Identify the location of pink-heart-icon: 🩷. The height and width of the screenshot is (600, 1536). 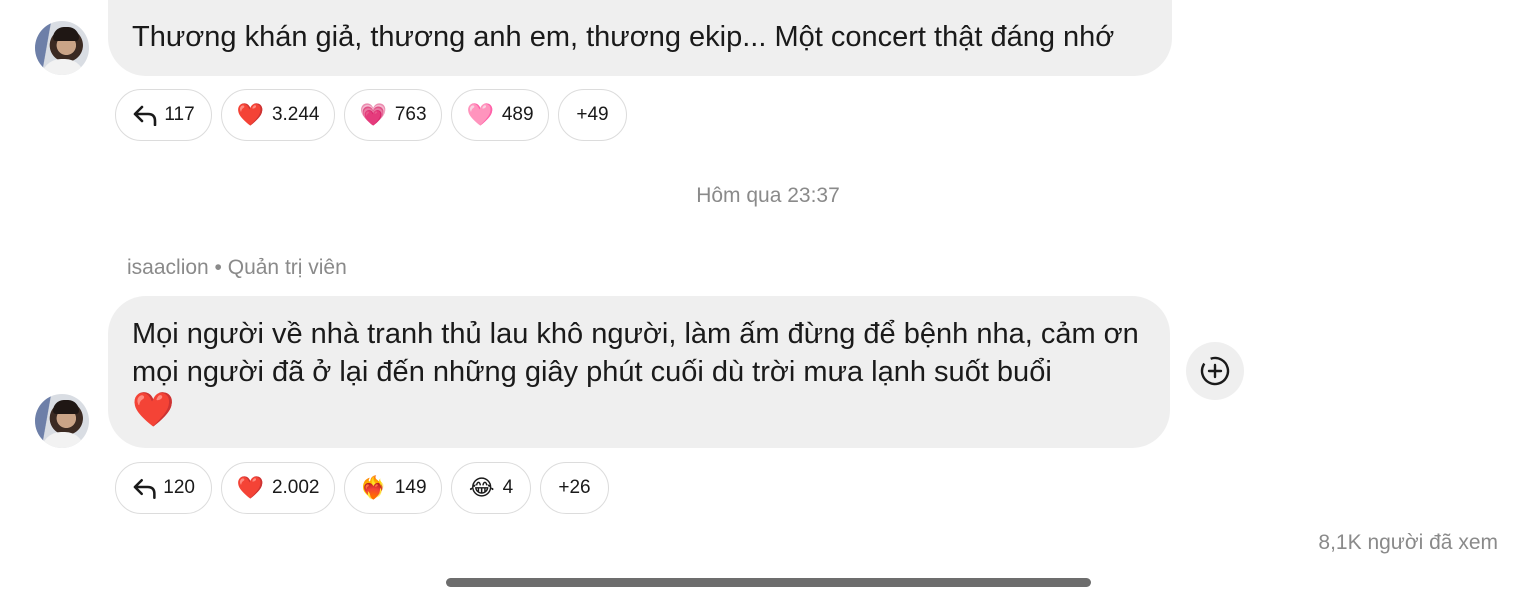
(480, 114).